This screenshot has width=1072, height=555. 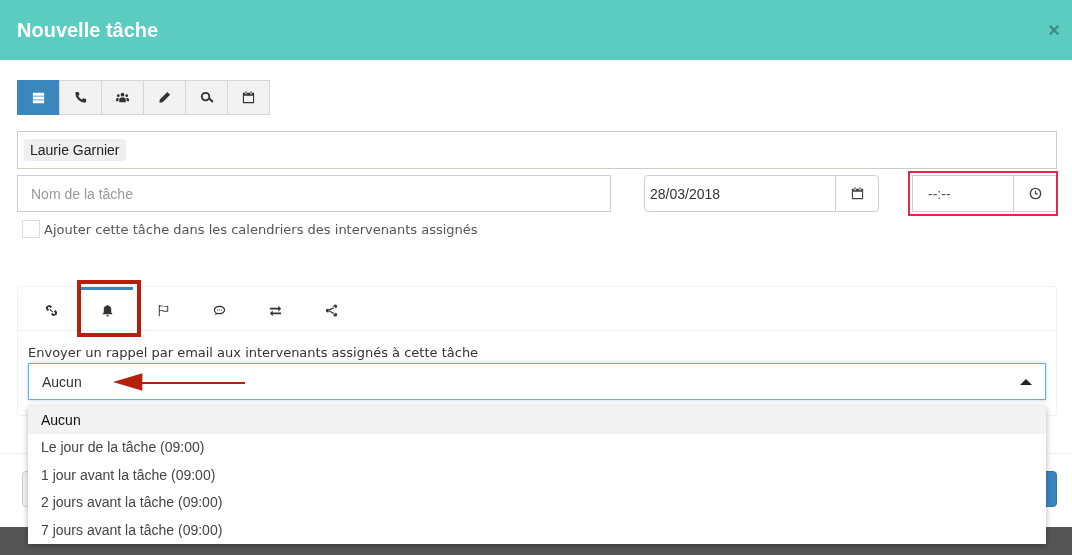 What do you see at coordinates (254, 352) in the screenshot?
I see `reminder-label: Envoyer un rappel par email aux intervenants assignés à cette tâche` at bounding box center [254, 352].